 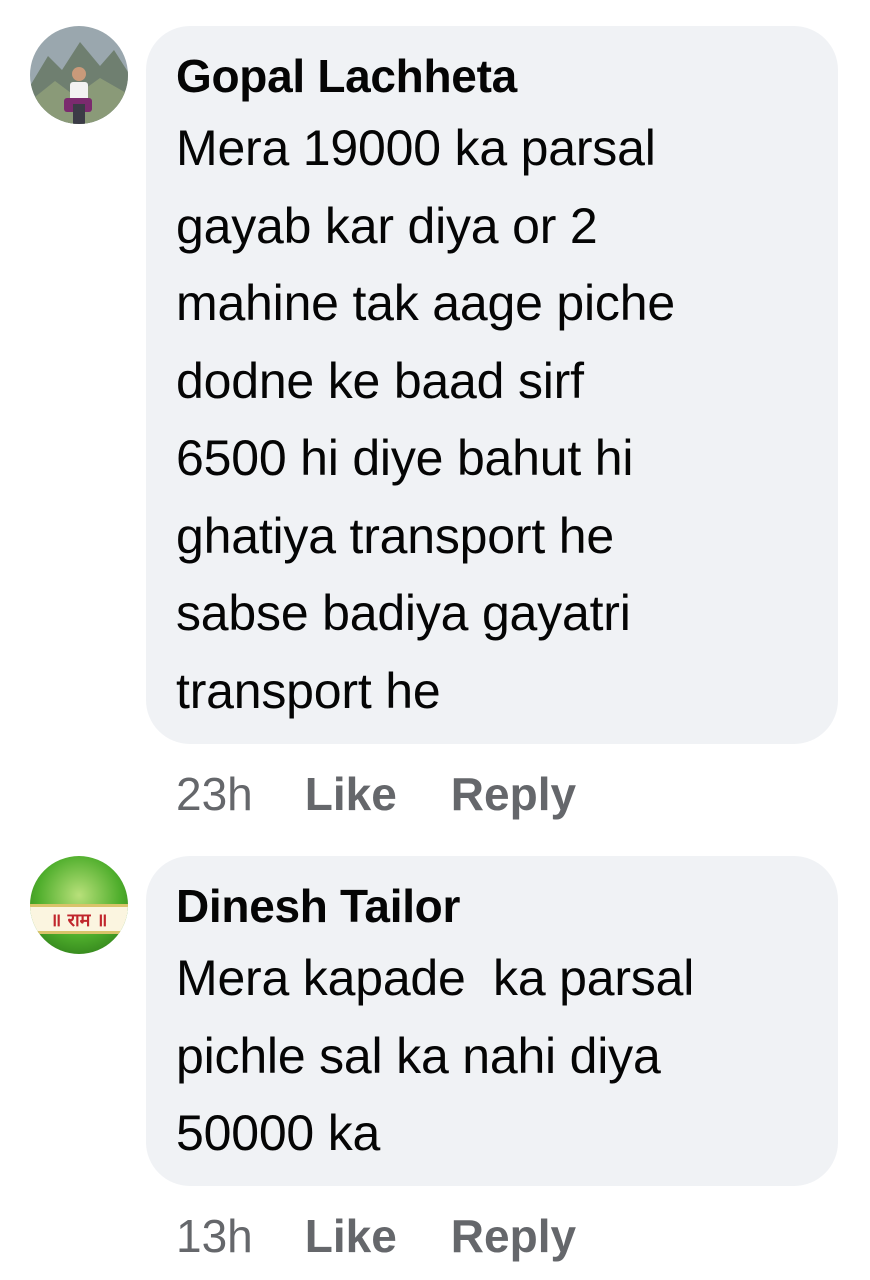 I want to click on comment-actions: 23h Like Reply, so click(x=403, y=794).